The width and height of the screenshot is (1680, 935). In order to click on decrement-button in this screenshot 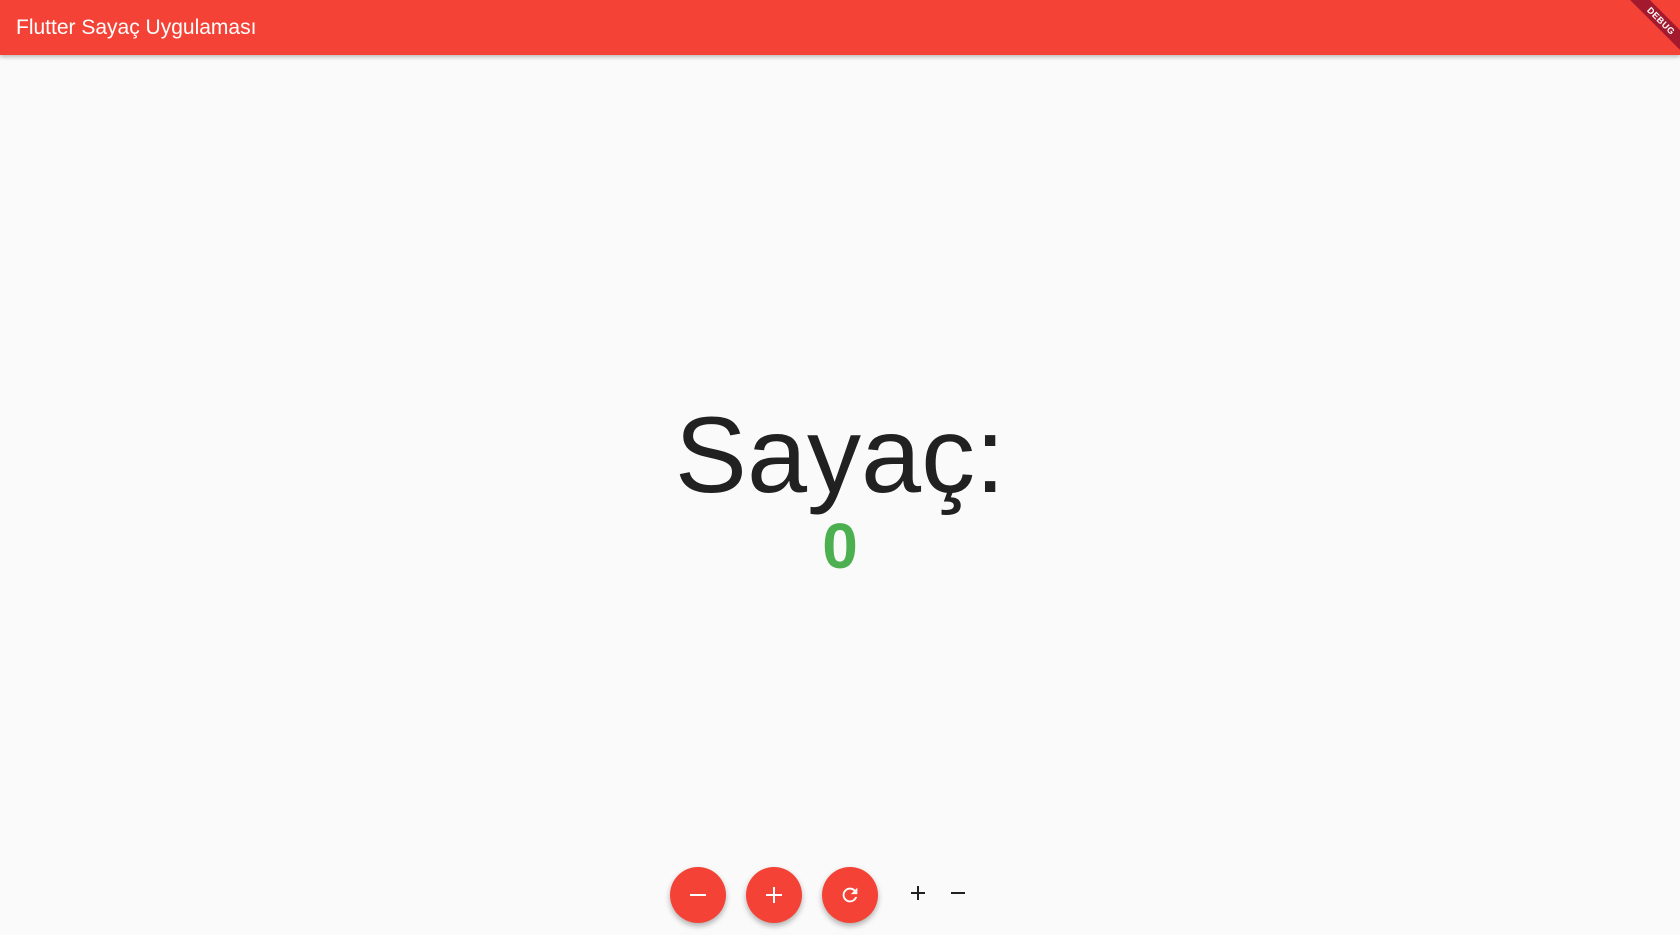, I will do `click(698, 895)`.